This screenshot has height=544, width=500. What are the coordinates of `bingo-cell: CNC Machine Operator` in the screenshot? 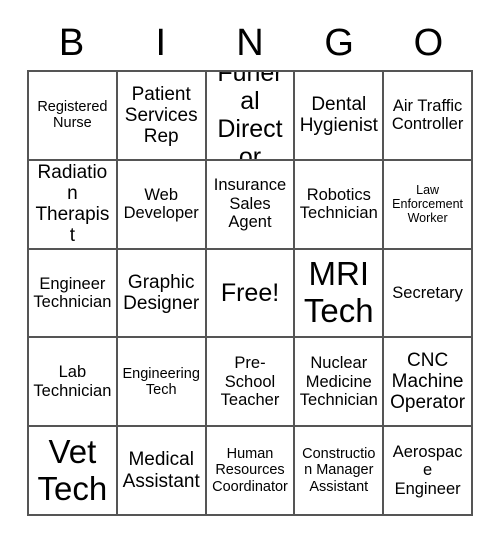 It's located at (428, 383).